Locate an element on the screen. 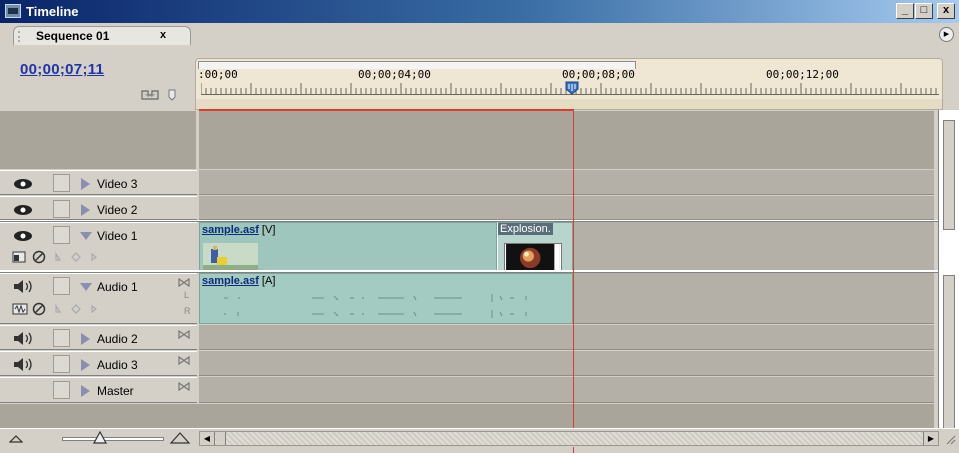 The height and width of the screenshot is (453, 959). resize-grip-icon is located at coordinates (950, 439).